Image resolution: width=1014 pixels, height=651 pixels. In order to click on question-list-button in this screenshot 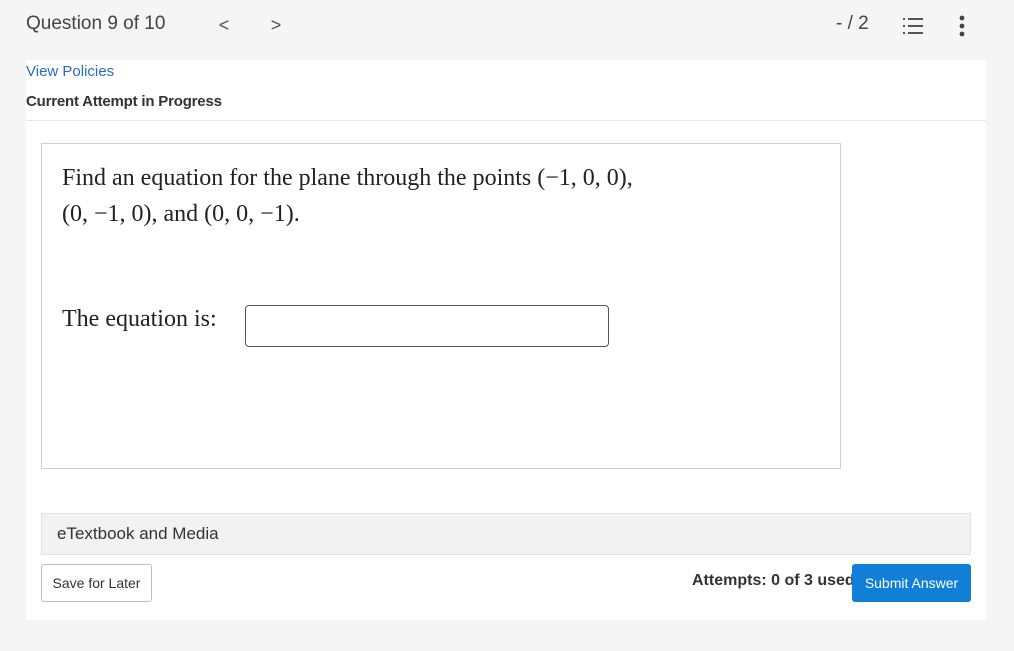, I will do `click(913, 26)`.